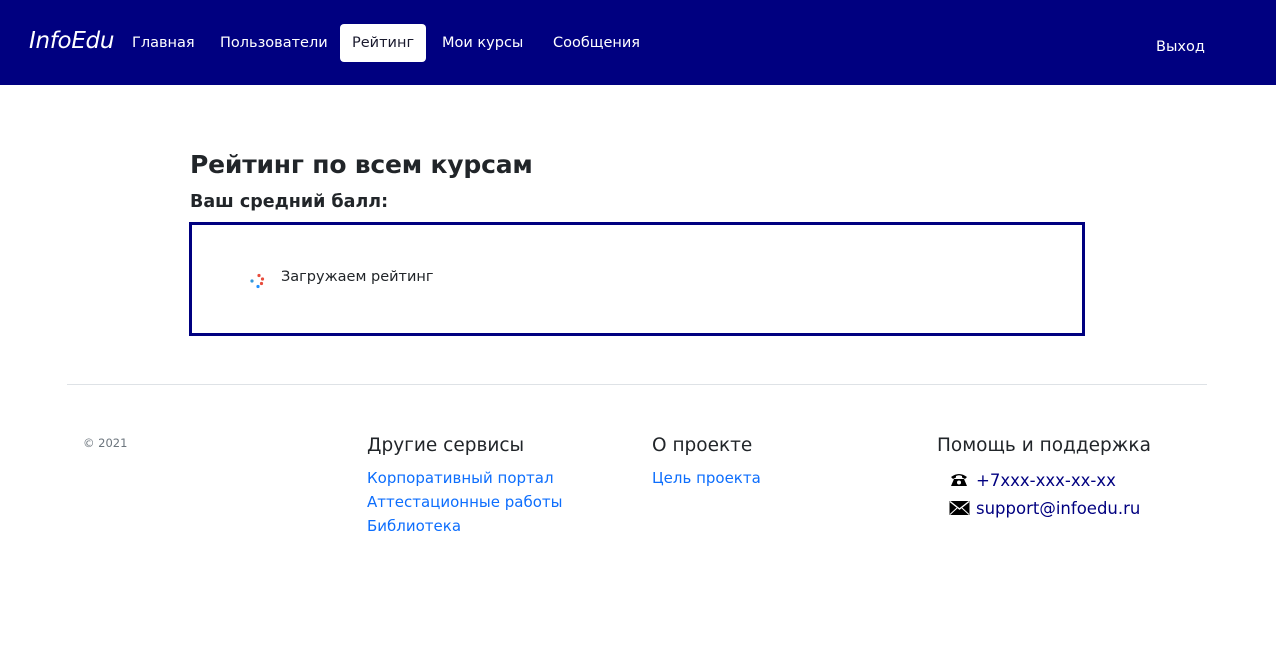 The image size is (1276, 651). I want to click on spinner-icon, so click(257, 281).